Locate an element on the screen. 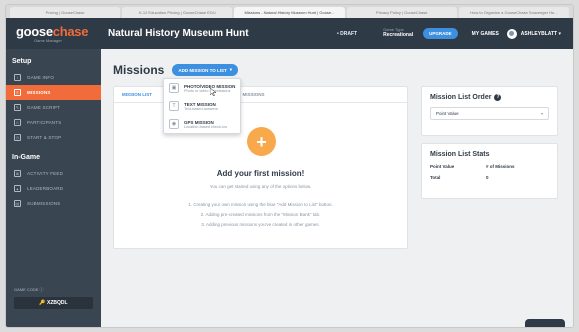 This screenshot has width=579, height=332. stats-col-missions: # of Missions is located at coordinates (500, 166).